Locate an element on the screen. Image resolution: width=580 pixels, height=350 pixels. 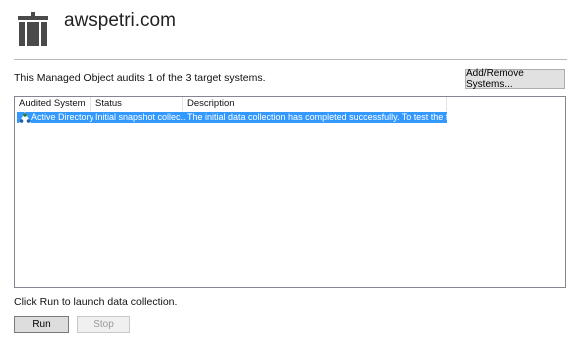
run-hint: Click Run to launch data collection. is located at coordinates (96, 302).